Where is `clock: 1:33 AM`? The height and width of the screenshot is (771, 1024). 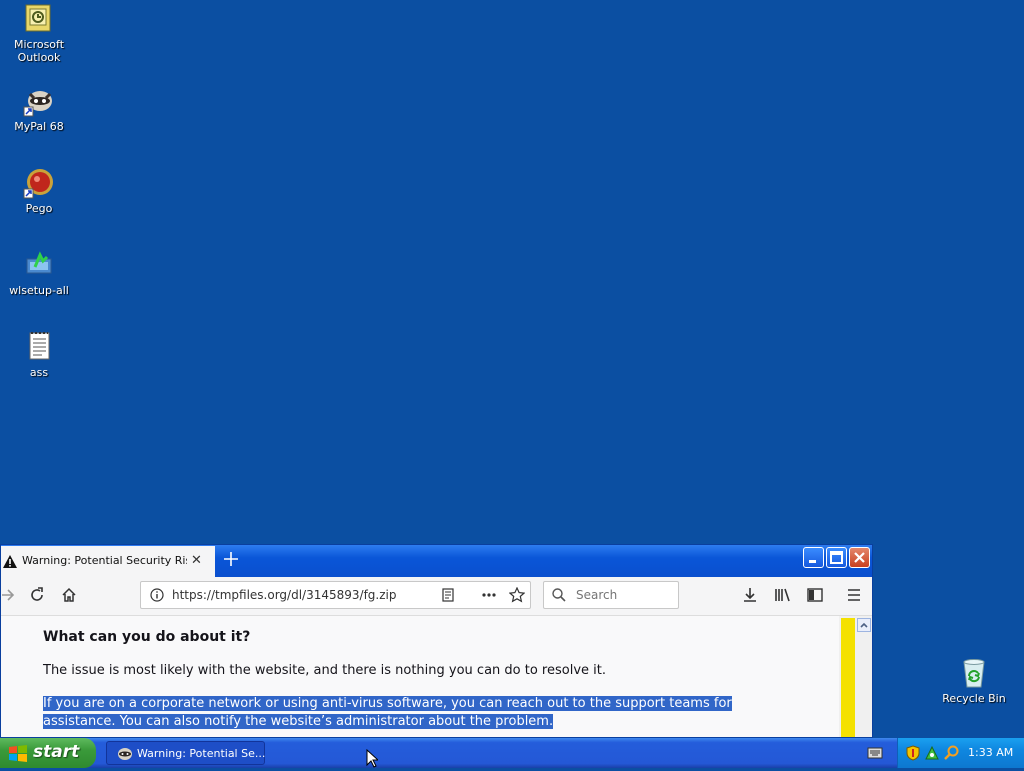 clock: 1:33 AM is located at coordinates (991, 752).